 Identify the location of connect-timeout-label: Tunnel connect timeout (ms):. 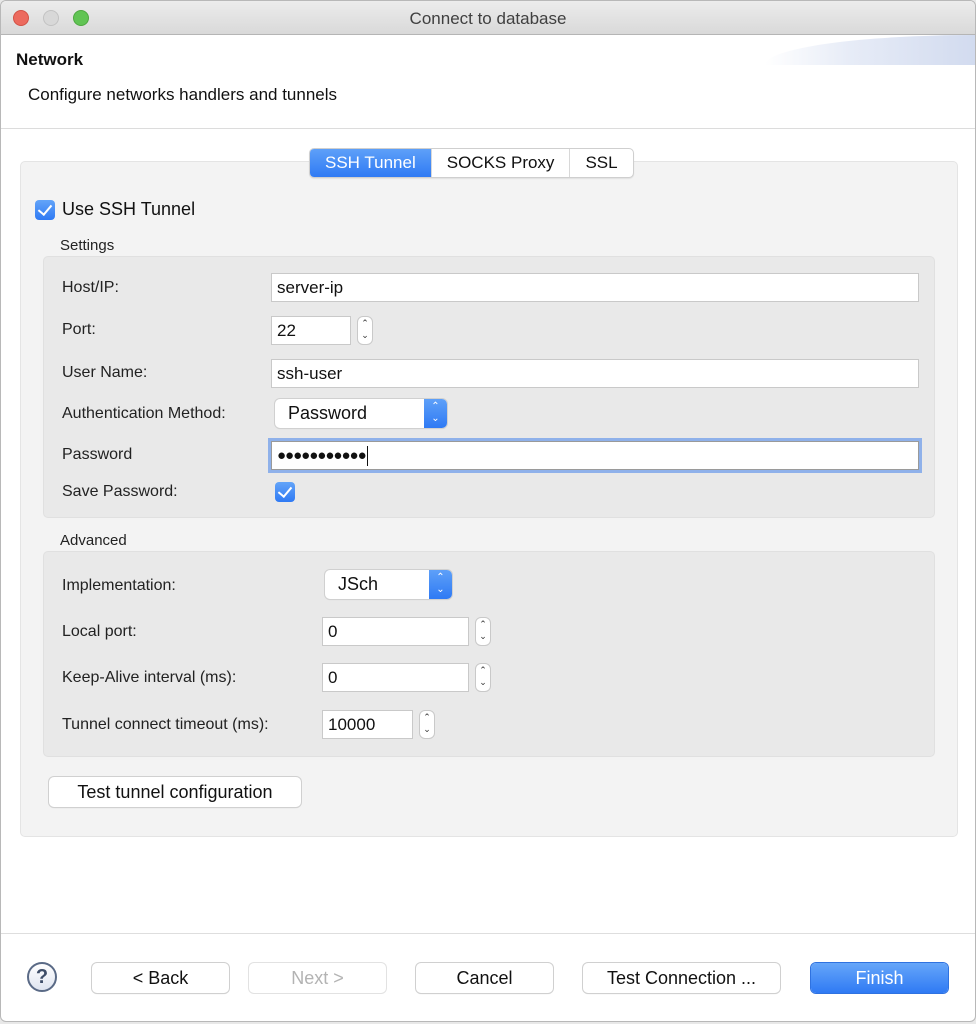
(165, 724).